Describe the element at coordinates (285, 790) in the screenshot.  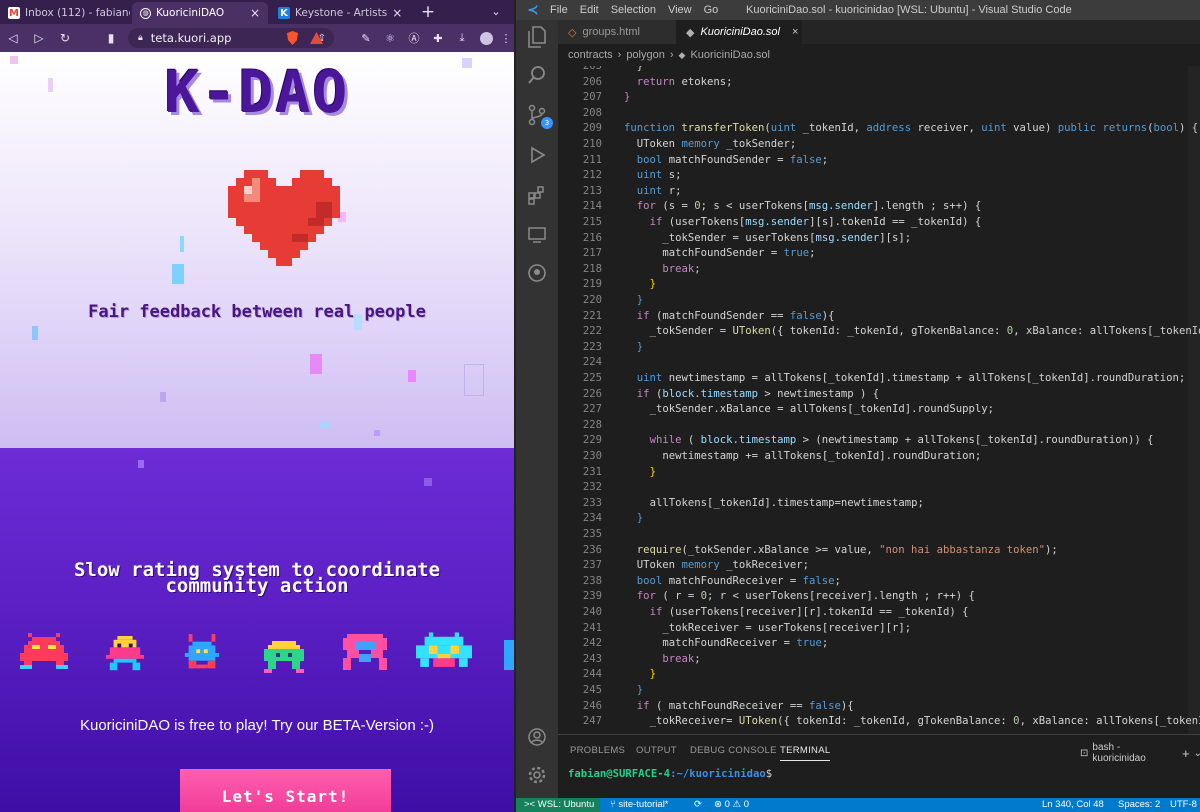
I see `lets-start-button: Let's Start!` at that location.